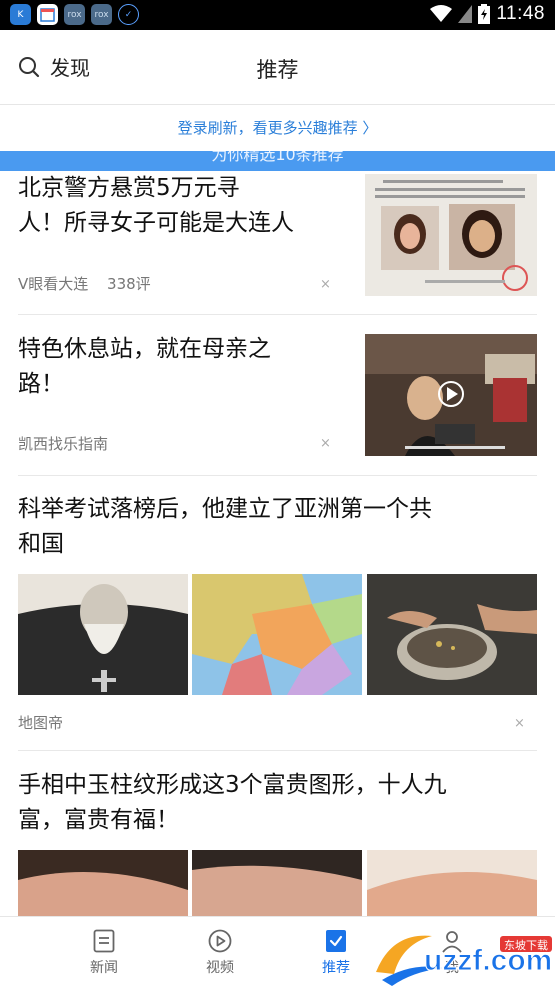  I want to click on news-icon, so click(104, 941).